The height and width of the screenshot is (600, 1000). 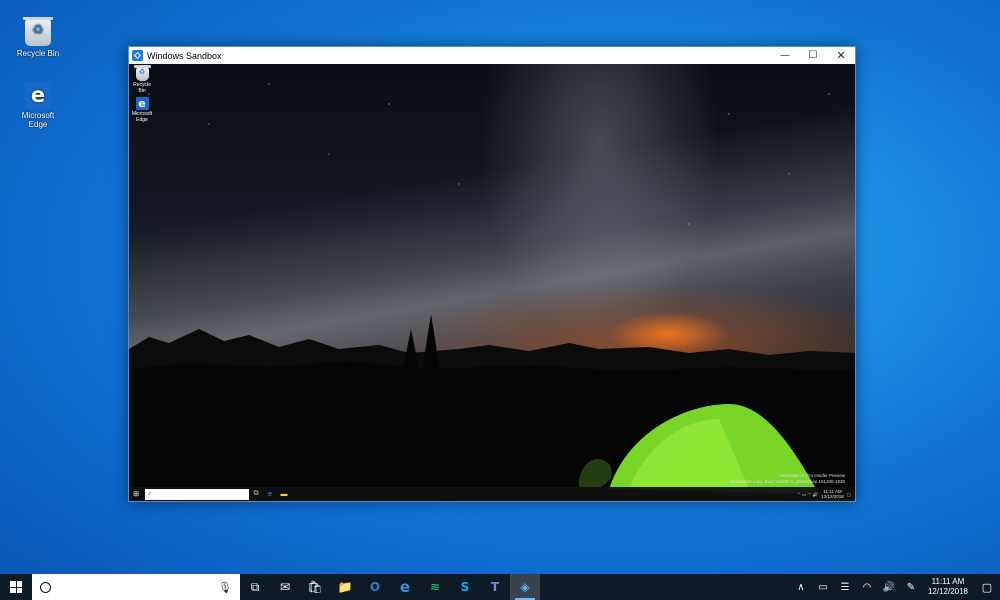 I want to click on inner-file-explorer-icon: ▬, so click(x=284, y=494).